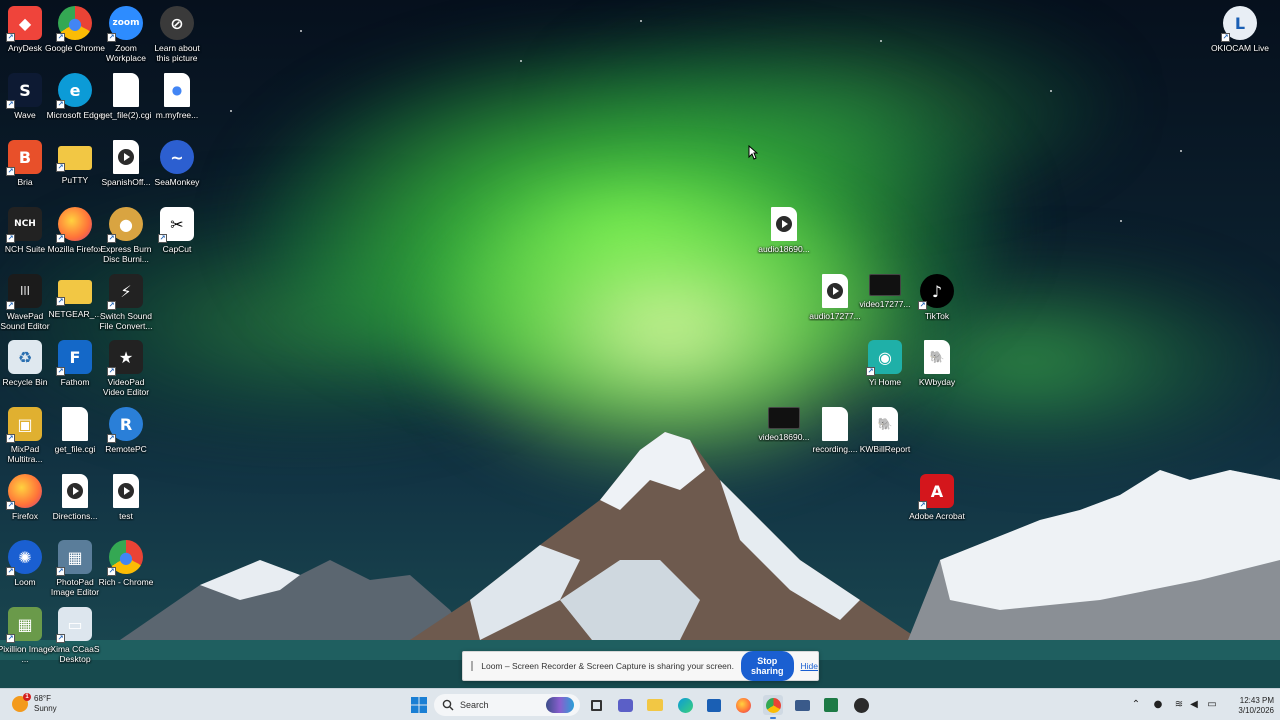 This screenshot has height=720, width=1280. I want to click on express-burn-icon: ● ↗, so click(125, 225).